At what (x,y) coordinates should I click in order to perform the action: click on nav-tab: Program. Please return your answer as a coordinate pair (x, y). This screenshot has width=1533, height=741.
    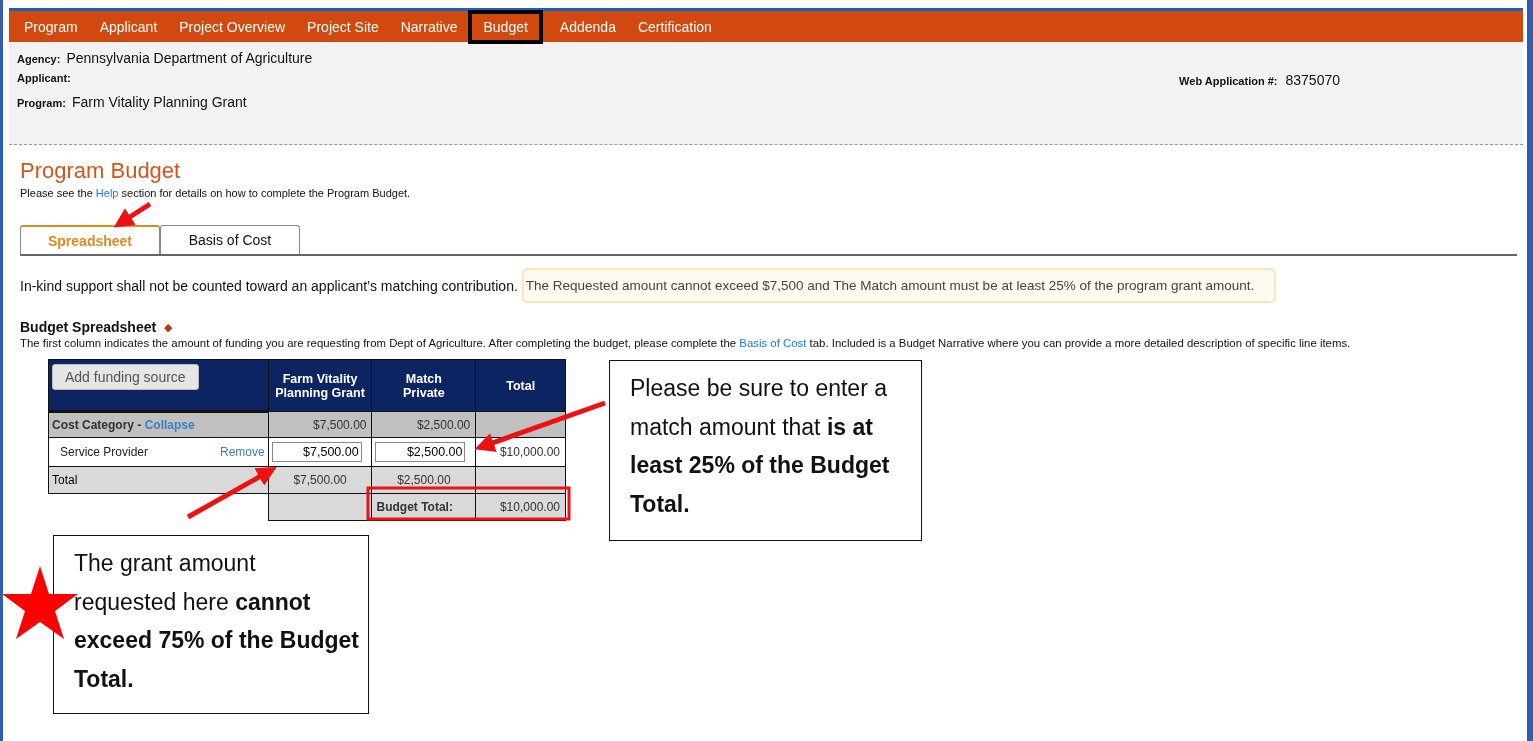
    Looking at the image, I should click on (51, 26).